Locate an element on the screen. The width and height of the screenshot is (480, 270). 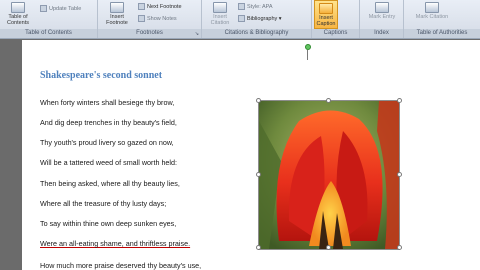
insert-footnote-label: Insert Footnote is located at coordinates (117, 20).